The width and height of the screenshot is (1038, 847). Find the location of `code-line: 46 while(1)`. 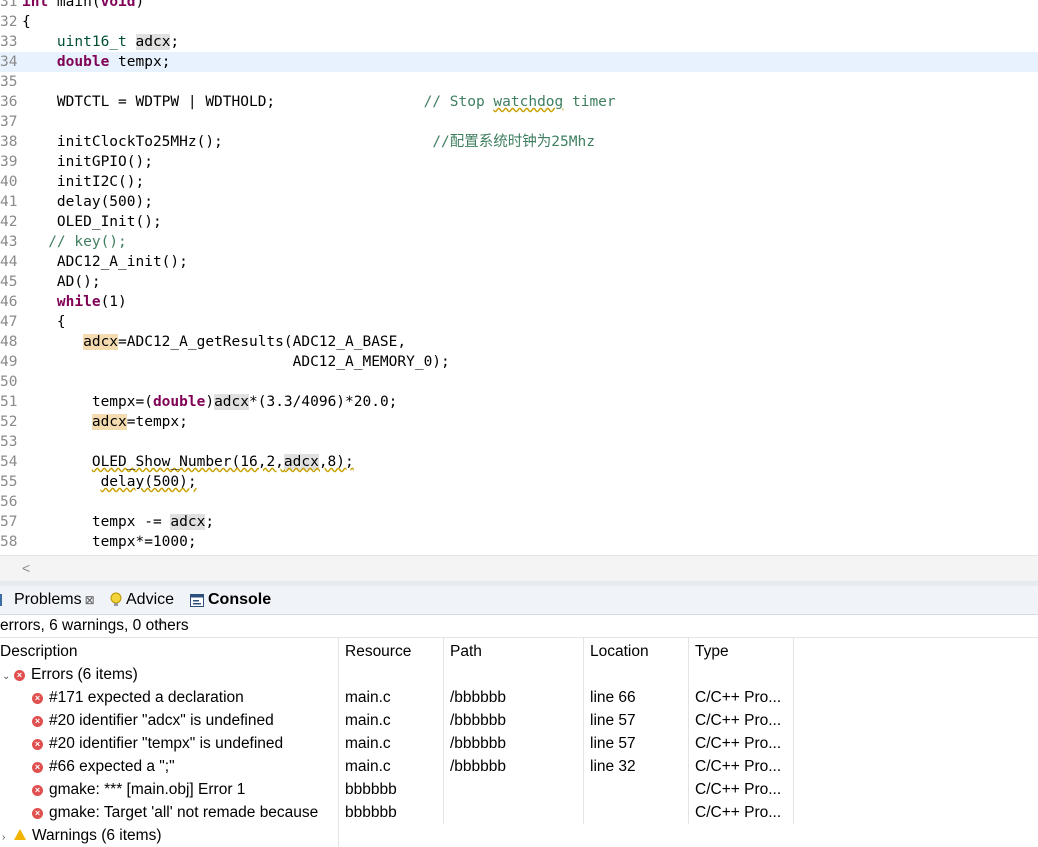

code-line: 46 while(1) is located at coordinates (519, 302).